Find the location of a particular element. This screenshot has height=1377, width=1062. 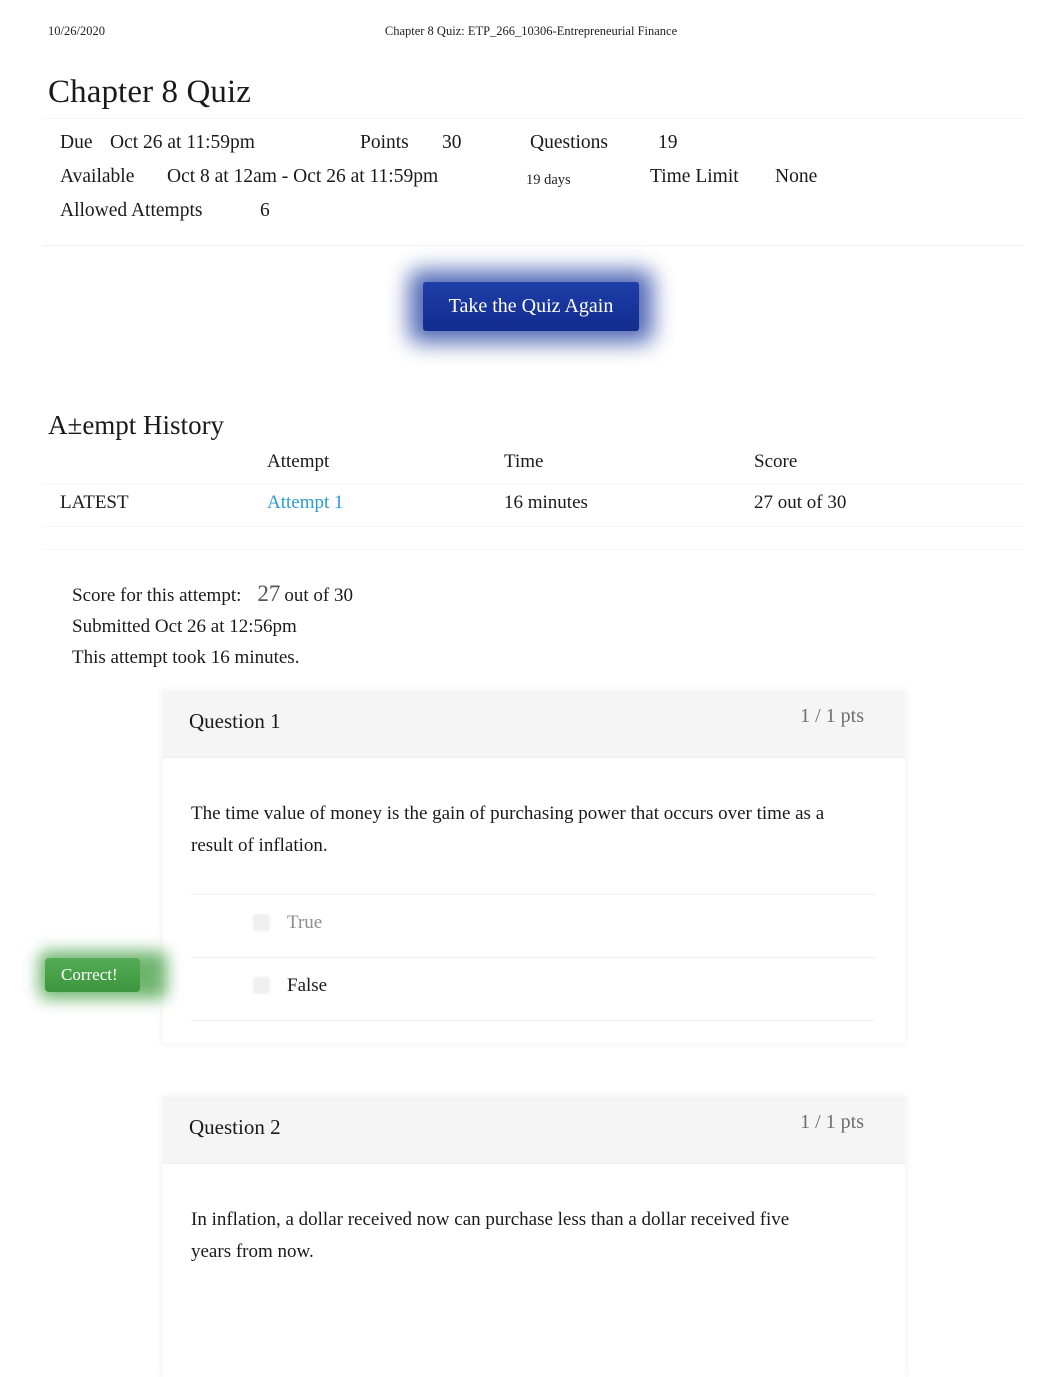

score-suffix: out of 30 is located at coordinates (318, 595).